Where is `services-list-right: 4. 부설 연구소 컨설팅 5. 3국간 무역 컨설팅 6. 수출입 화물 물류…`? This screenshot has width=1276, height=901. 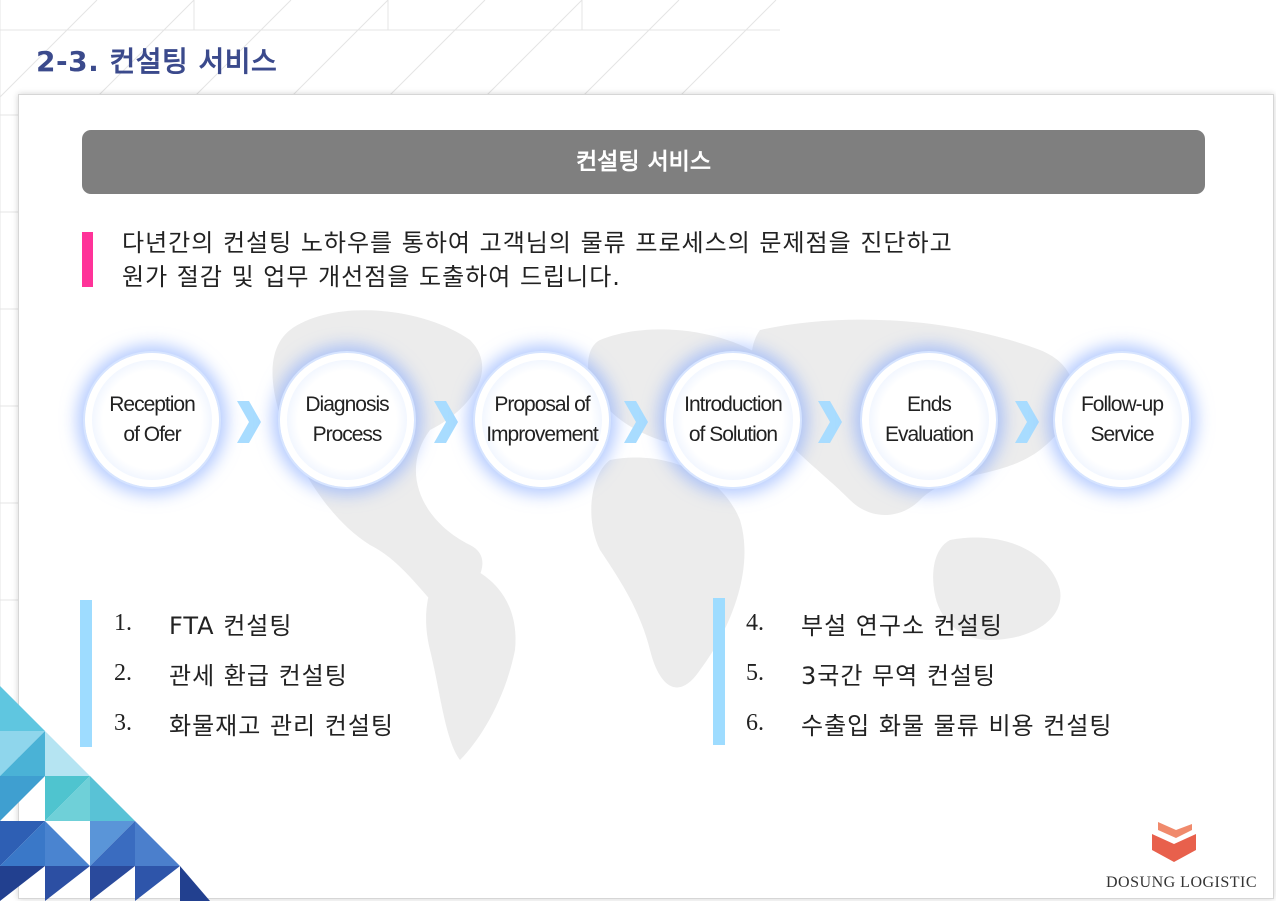
services-list-right: 4. 부설 연구소 컨설팅 5. 3국간 무역 컨설팅 6. 수출입 화물 물류… is located at coordinates (929, 673).